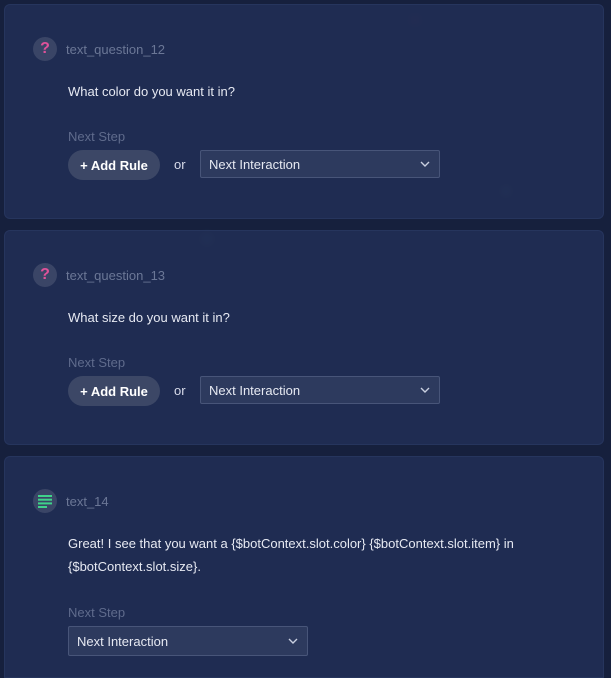 The image size is (611, 678). What do you see at coordinates (134, 566) in the screenshot?
I see `text-message-line: {$botContext.slot.size}.` at bounding box center [134, 566].